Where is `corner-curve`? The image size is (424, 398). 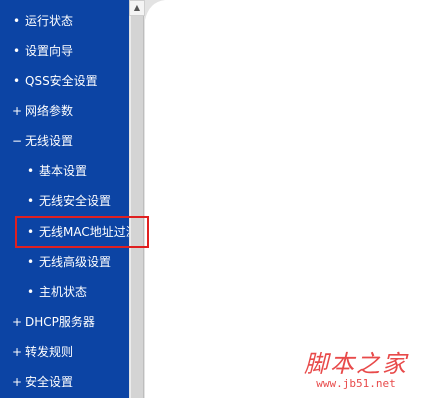 corner-curve is located at coordinates (155, 10).